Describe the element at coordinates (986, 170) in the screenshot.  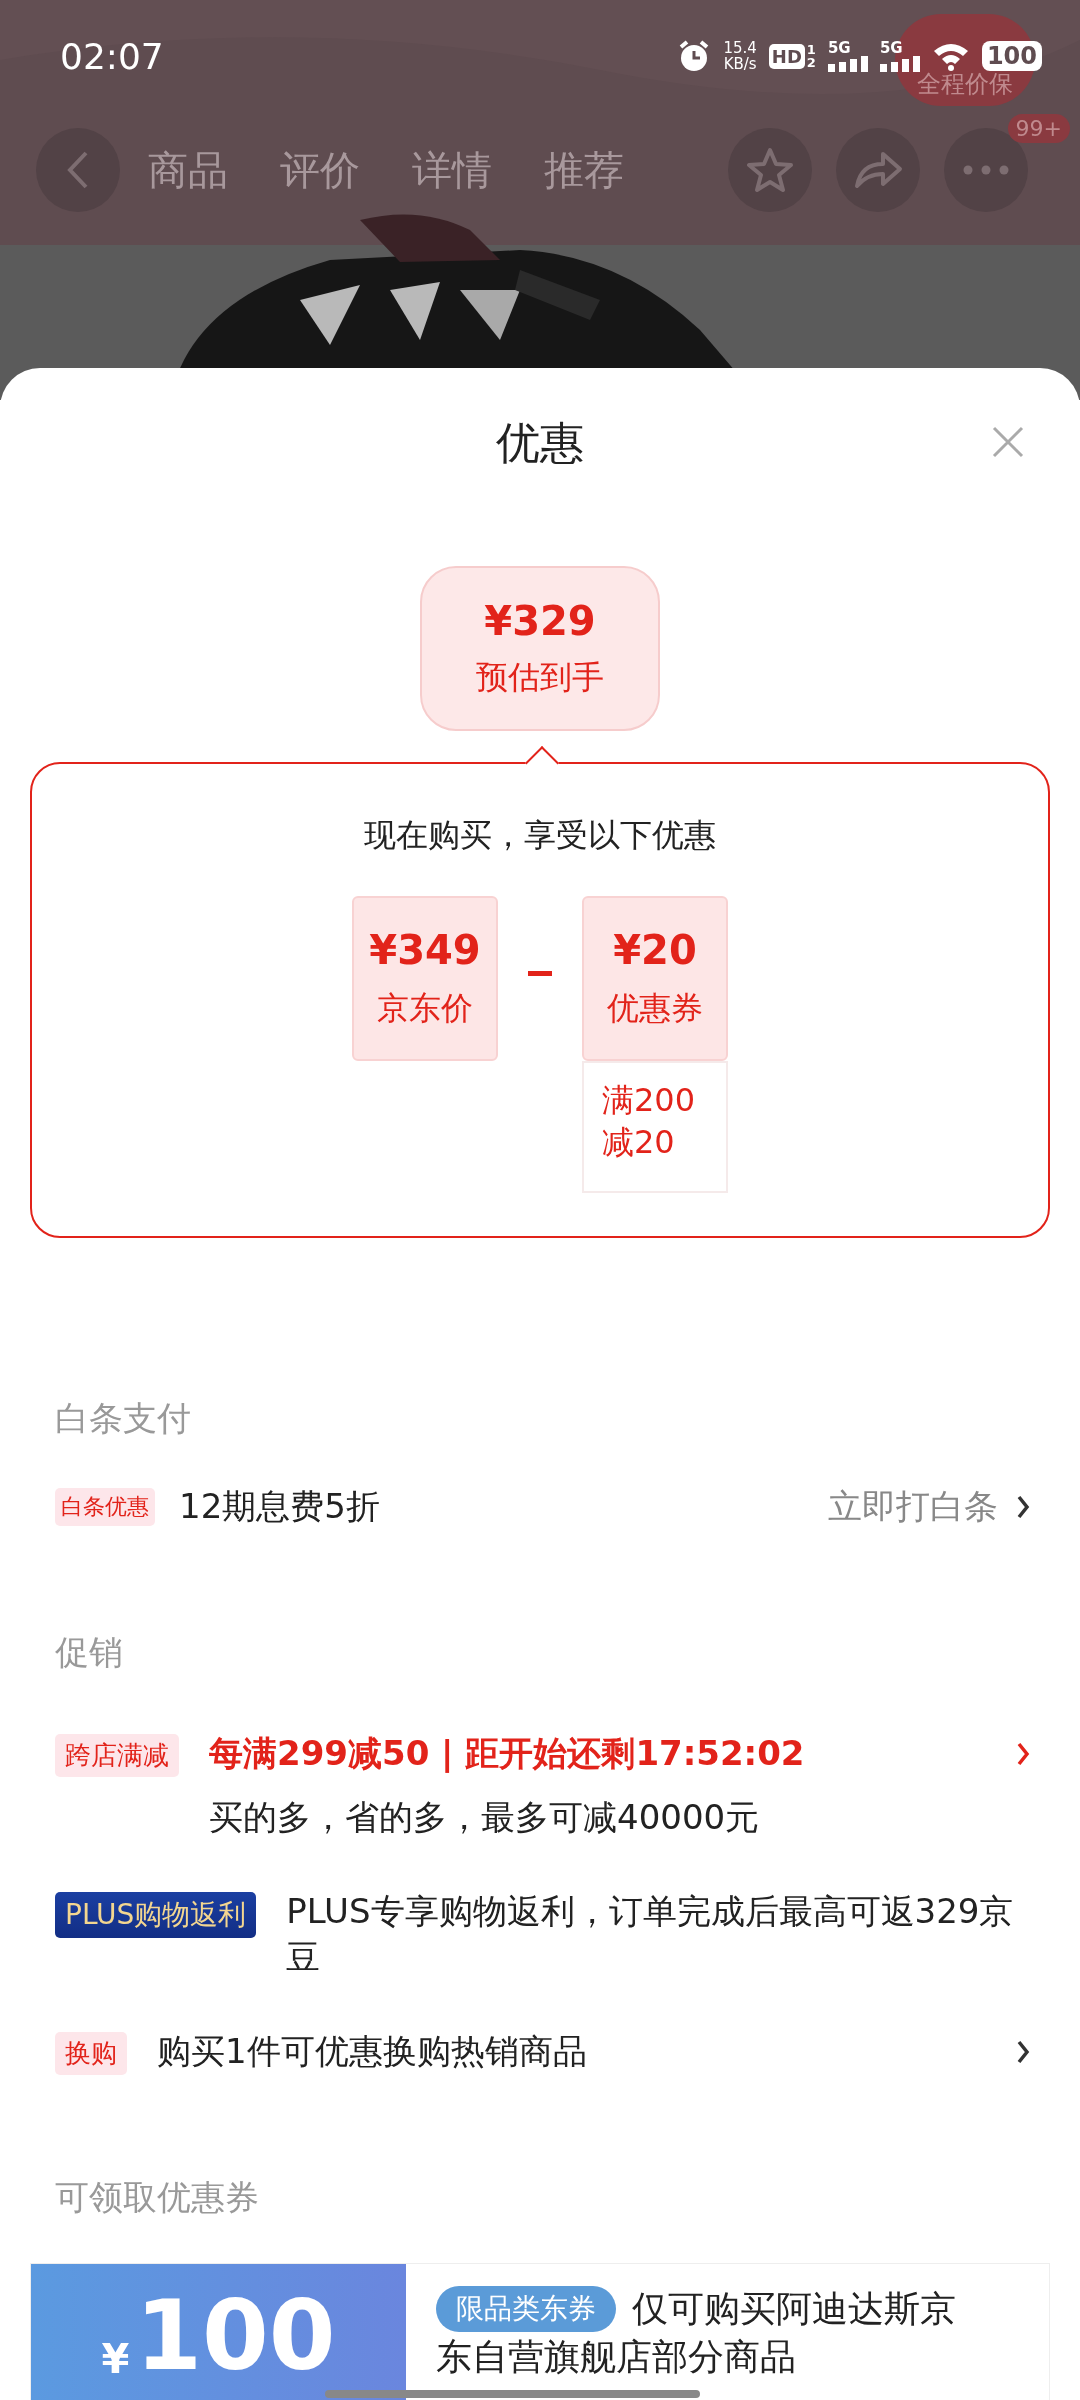
I see `more-icon` at that location.